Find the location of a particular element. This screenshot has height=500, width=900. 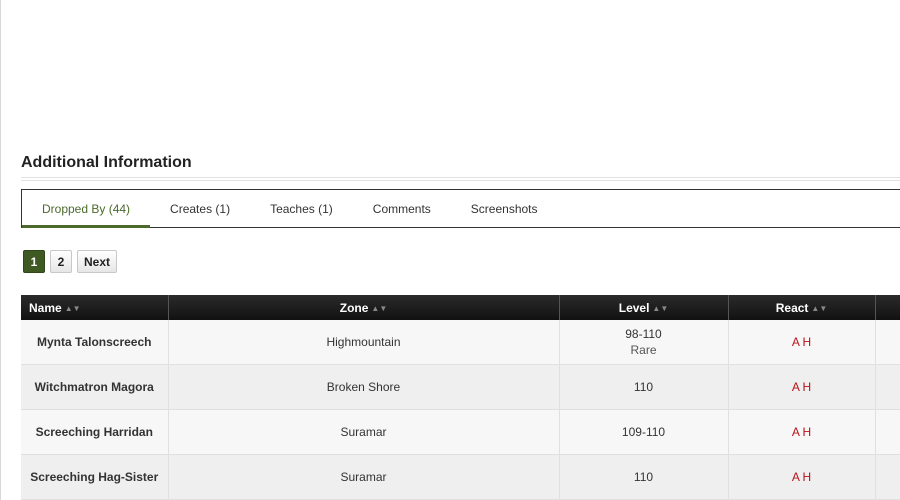

page-left-border is located at coordinates (0, 250).